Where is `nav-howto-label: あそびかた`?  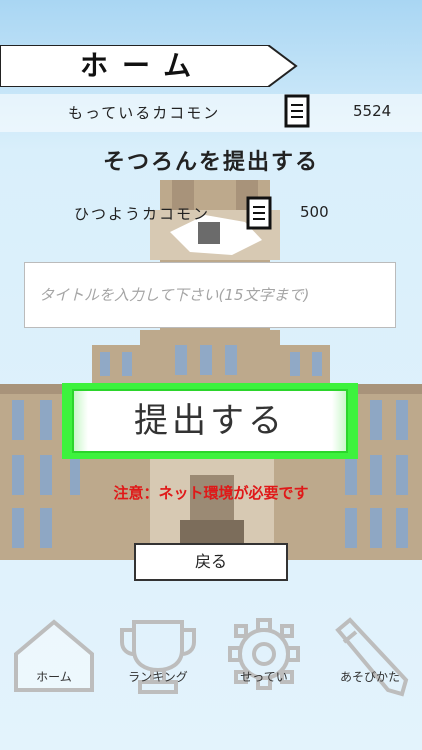
nav-howto-label: あそびかた is located at coordinates (369, 677).